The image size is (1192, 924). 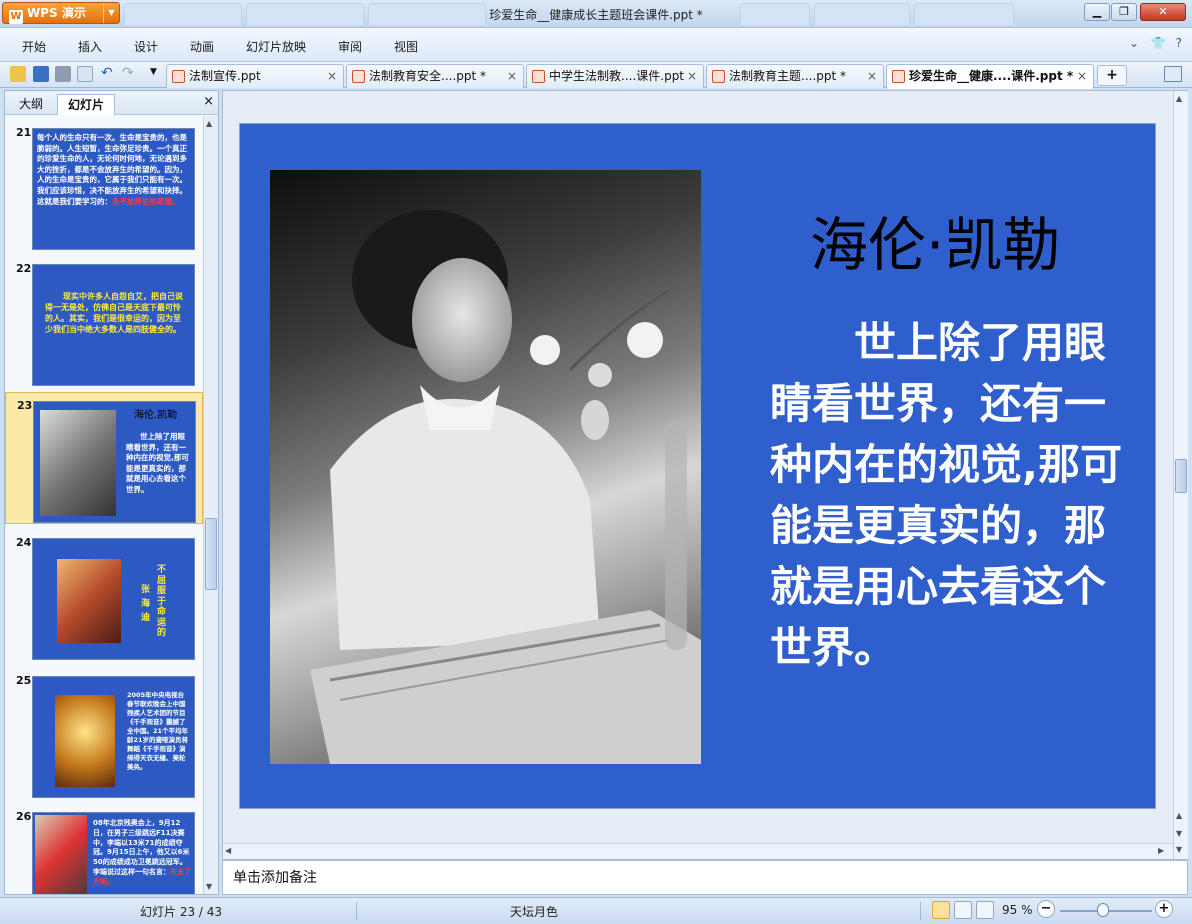 I want to click on doc-tab-active: 珍爱生命__健康....课件.ppt * ×, so click(x=990, y=76).